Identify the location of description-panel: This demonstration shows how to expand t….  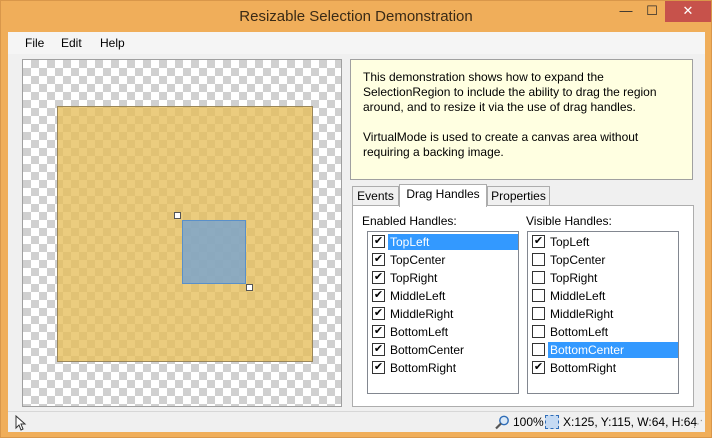
(521, 119).